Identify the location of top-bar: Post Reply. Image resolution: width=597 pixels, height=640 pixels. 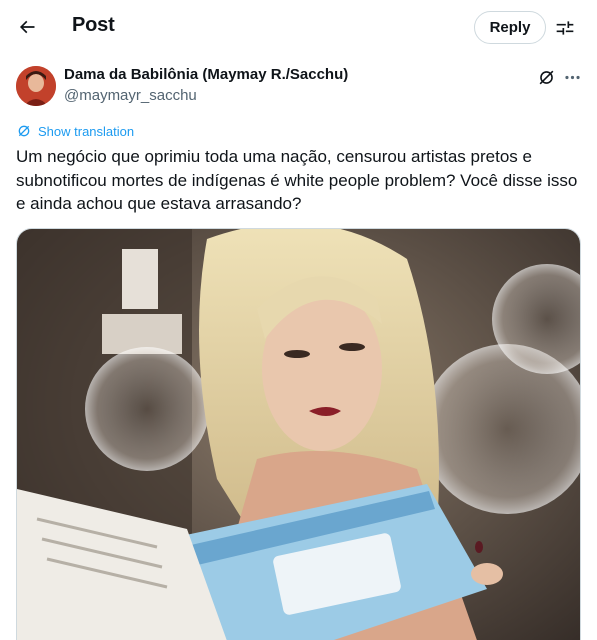
(298, 27).